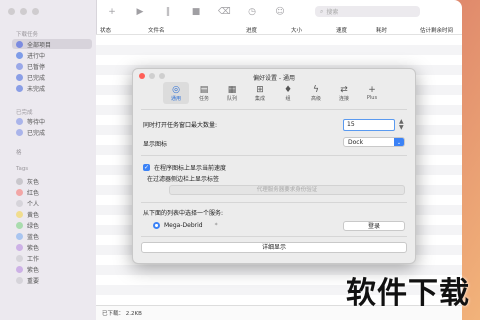  What do you see at coordinates (315, 98) in the screenshot?
I see `tab-label: 高级` at bounding box center [315, 98].